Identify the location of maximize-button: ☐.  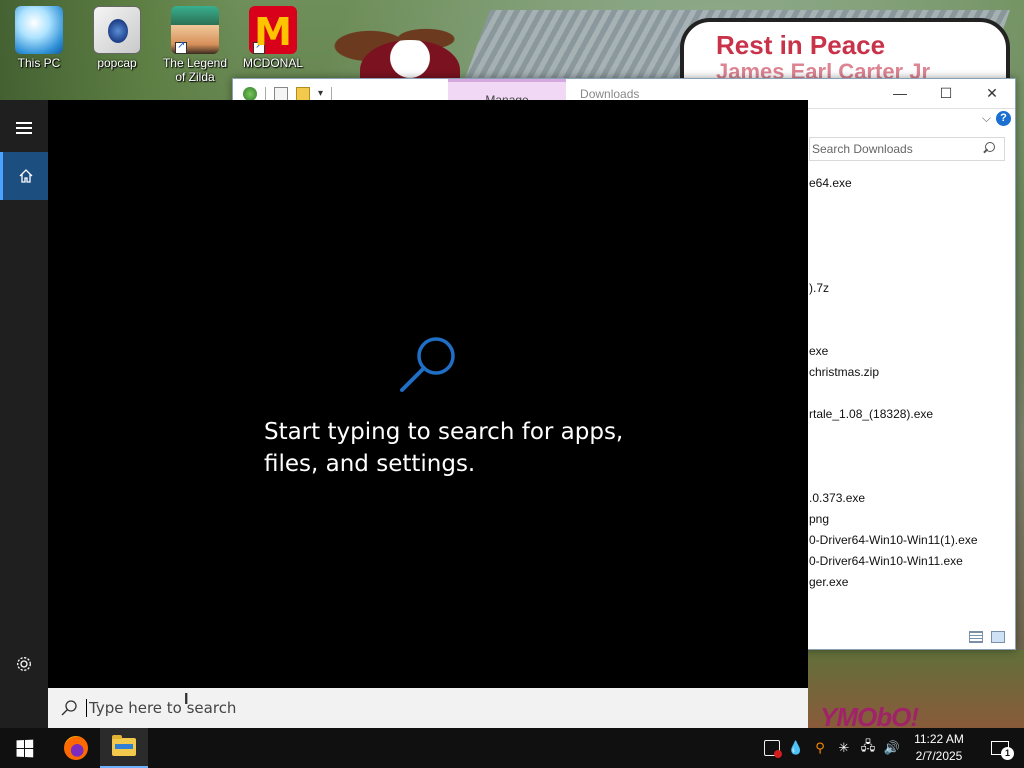
(946, 94).